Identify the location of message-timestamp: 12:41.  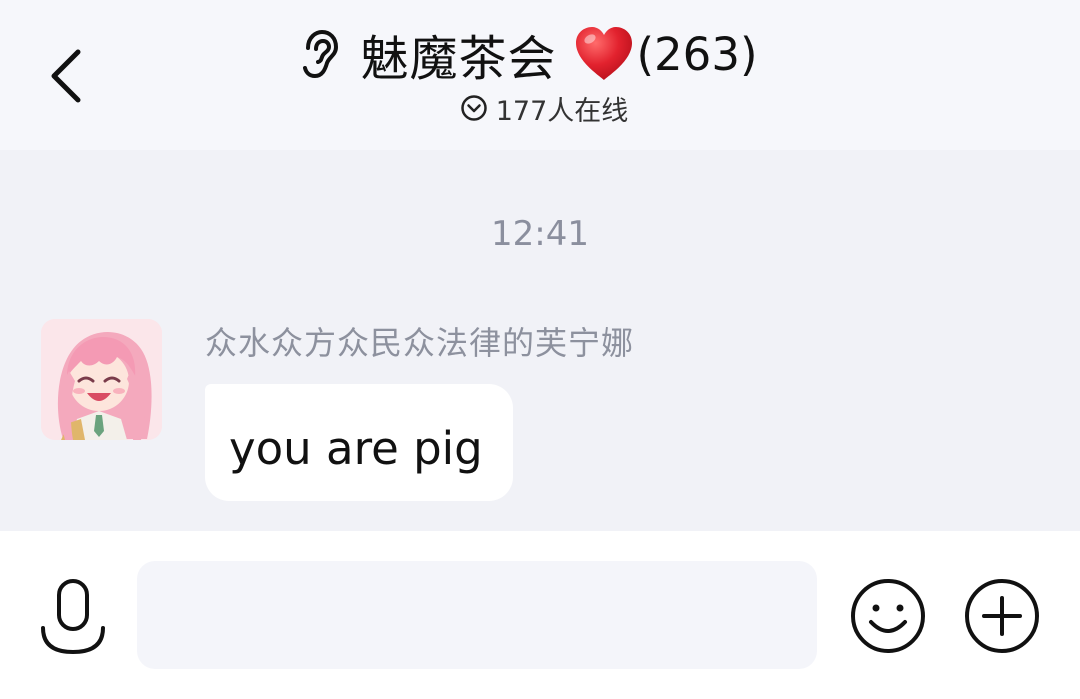
(540, 234).